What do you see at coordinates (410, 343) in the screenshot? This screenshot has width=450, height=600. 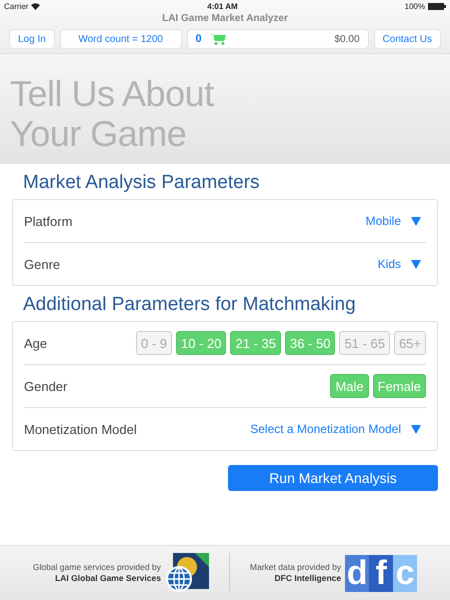 I see `toggle-option: 65+` at bounding box center [410, 343].